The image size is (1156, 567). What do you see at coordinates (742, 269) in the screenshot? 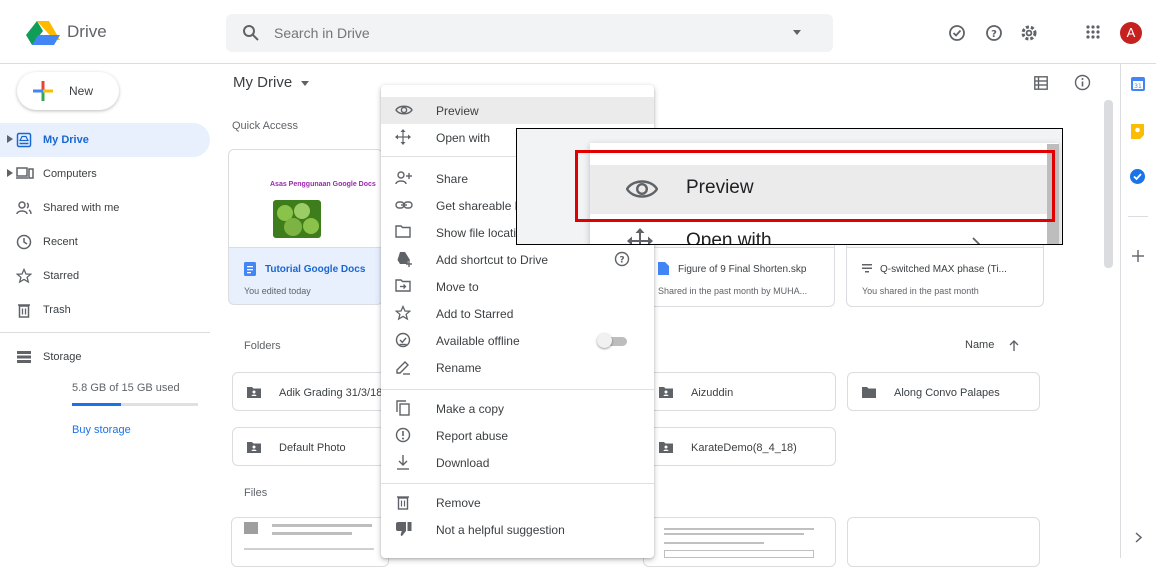
I see `file-name: Figure of 9 Final Shorten.skp` at bounding box center [742, 269].